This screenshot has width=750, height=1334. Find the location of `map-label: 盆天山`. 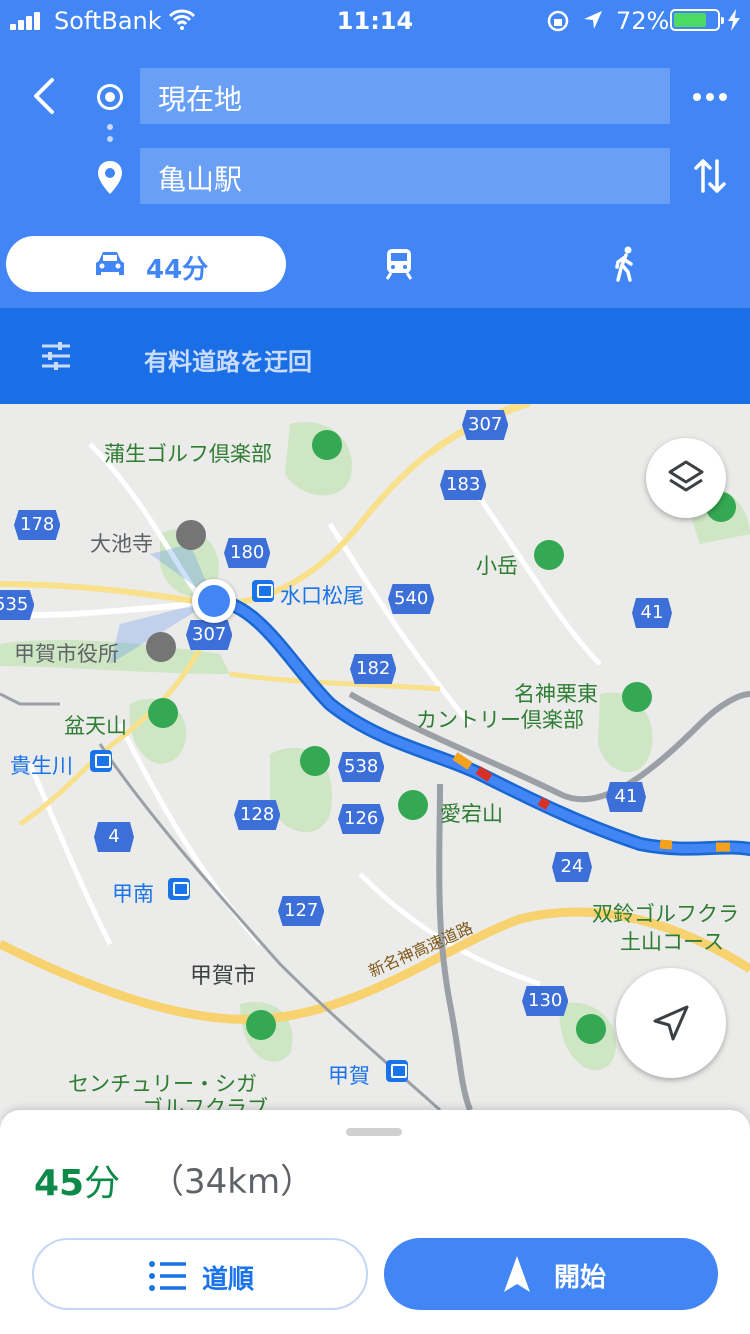

map-label: 盆天山 is located at coordinates (95, 726).